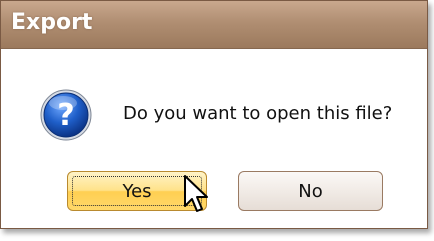 This screenshot has height=241, width=434. I want to click on no-button: No, so click(310, 191).